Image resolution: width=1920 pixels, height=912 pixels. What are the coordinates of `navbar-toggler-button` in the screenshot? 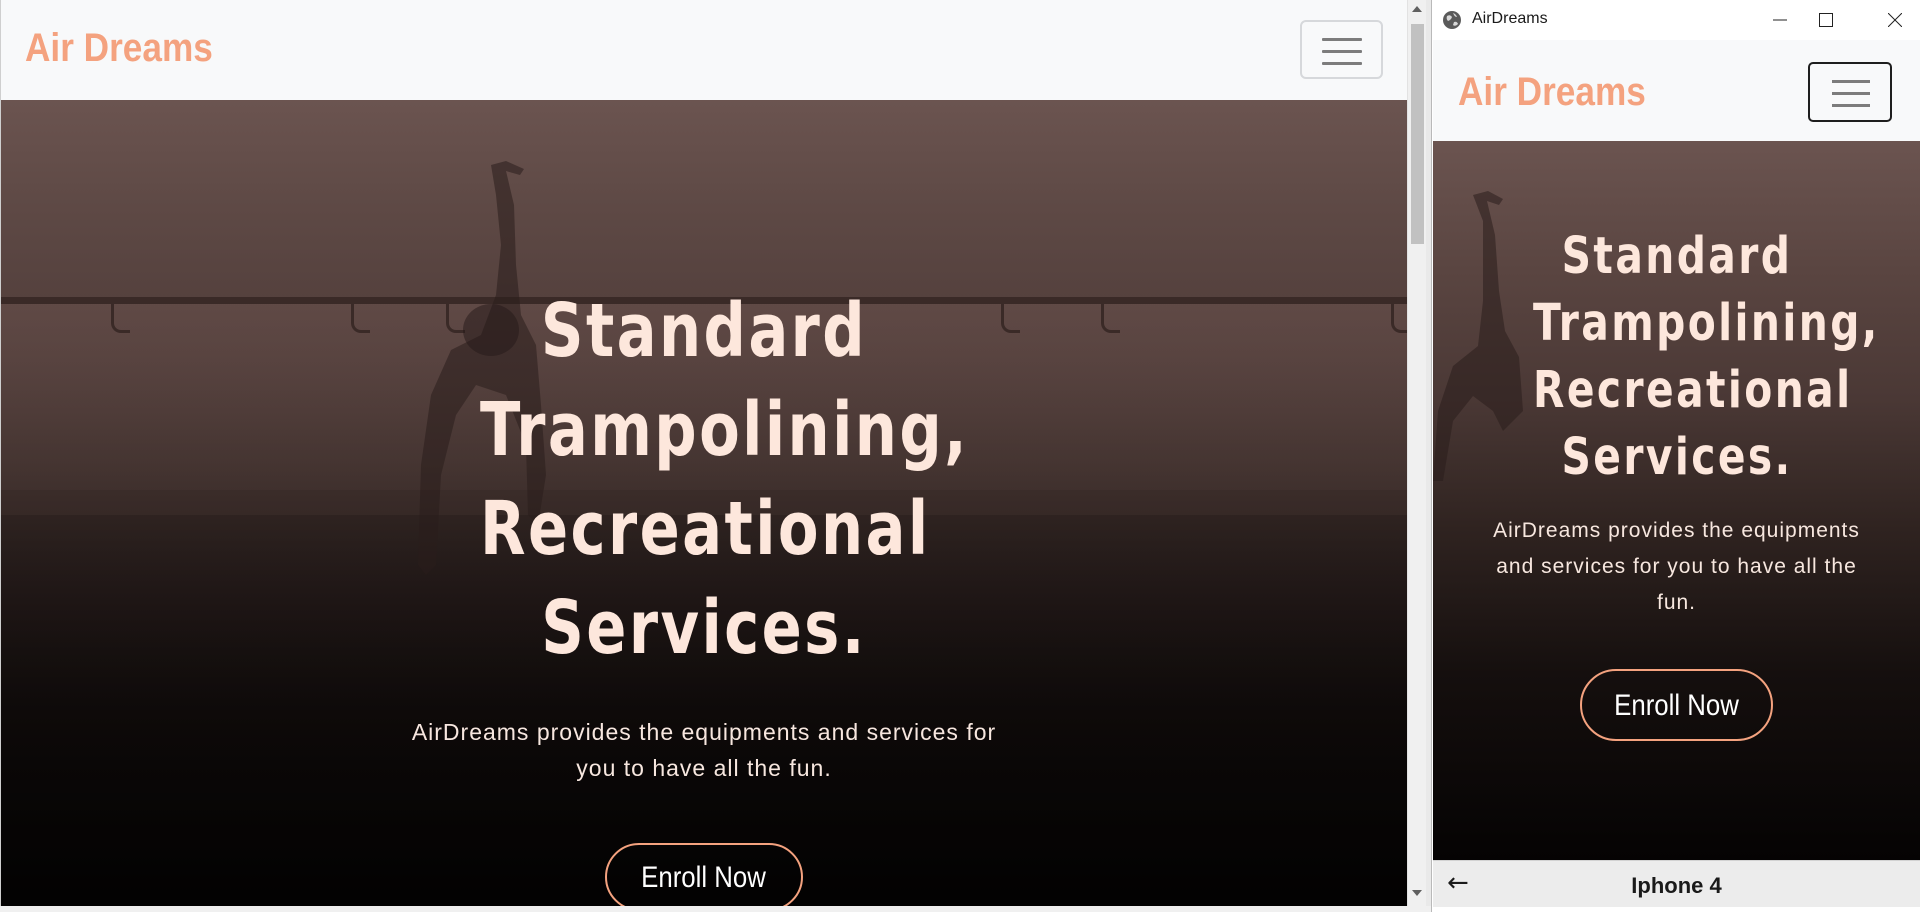 It's located at (1341, 49).